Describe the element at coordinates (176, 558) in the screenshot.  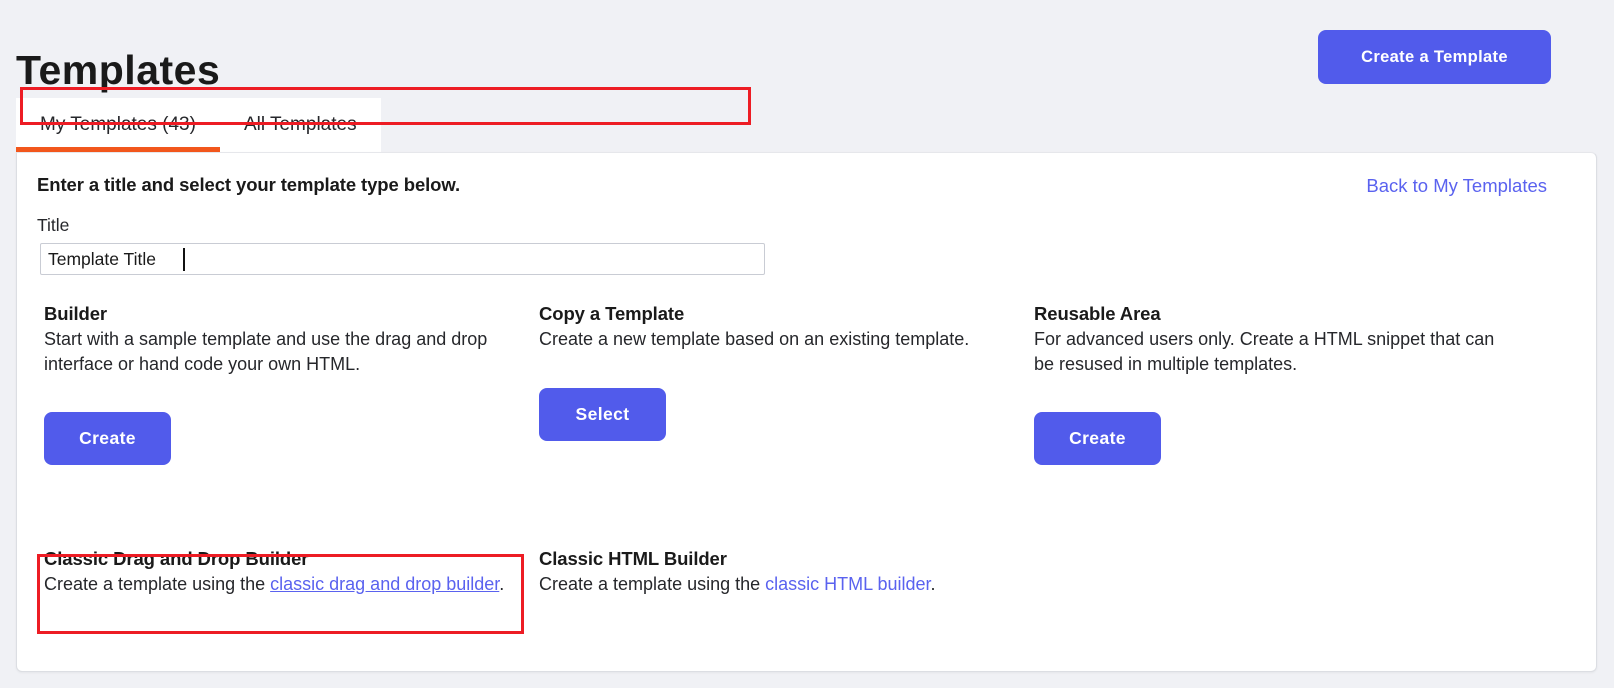
I see `classic-dnd-title: Classic Drag and Drop Builder` at that location.